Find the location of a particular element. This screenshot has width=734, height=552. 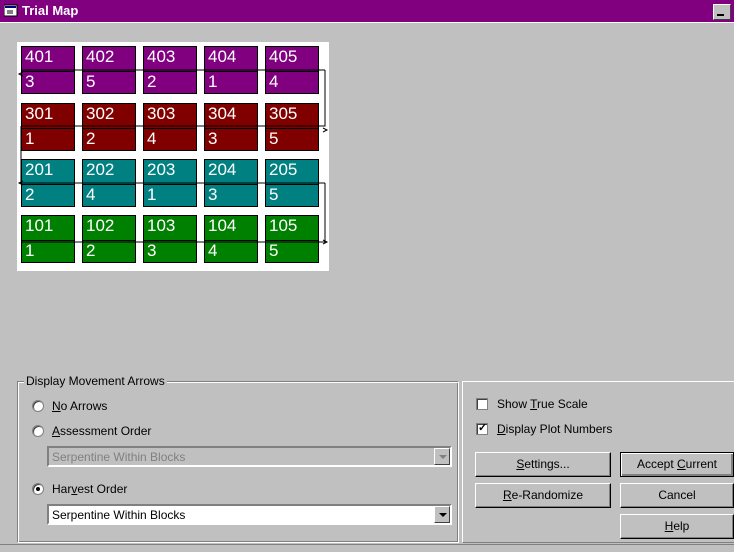

title-bar: Trial Map is located at coordinates (367, 11).